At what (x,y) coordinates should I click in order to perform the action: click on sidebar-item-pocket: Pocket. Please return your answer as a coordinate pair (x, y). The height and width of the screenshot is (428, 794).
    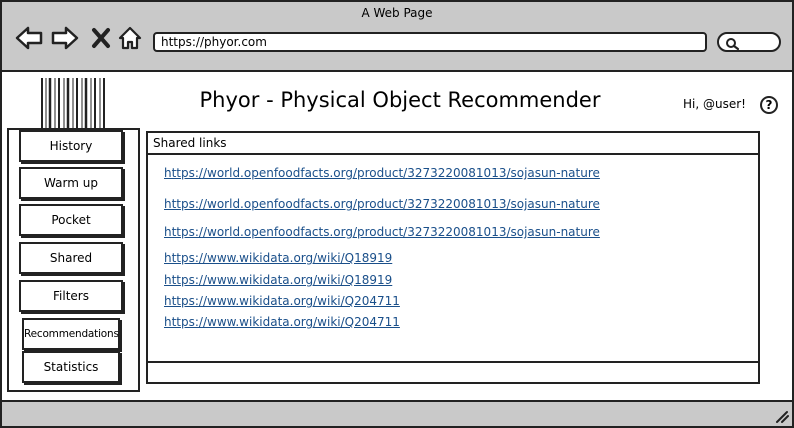
    Looking at the image, I should click on (71, 220).